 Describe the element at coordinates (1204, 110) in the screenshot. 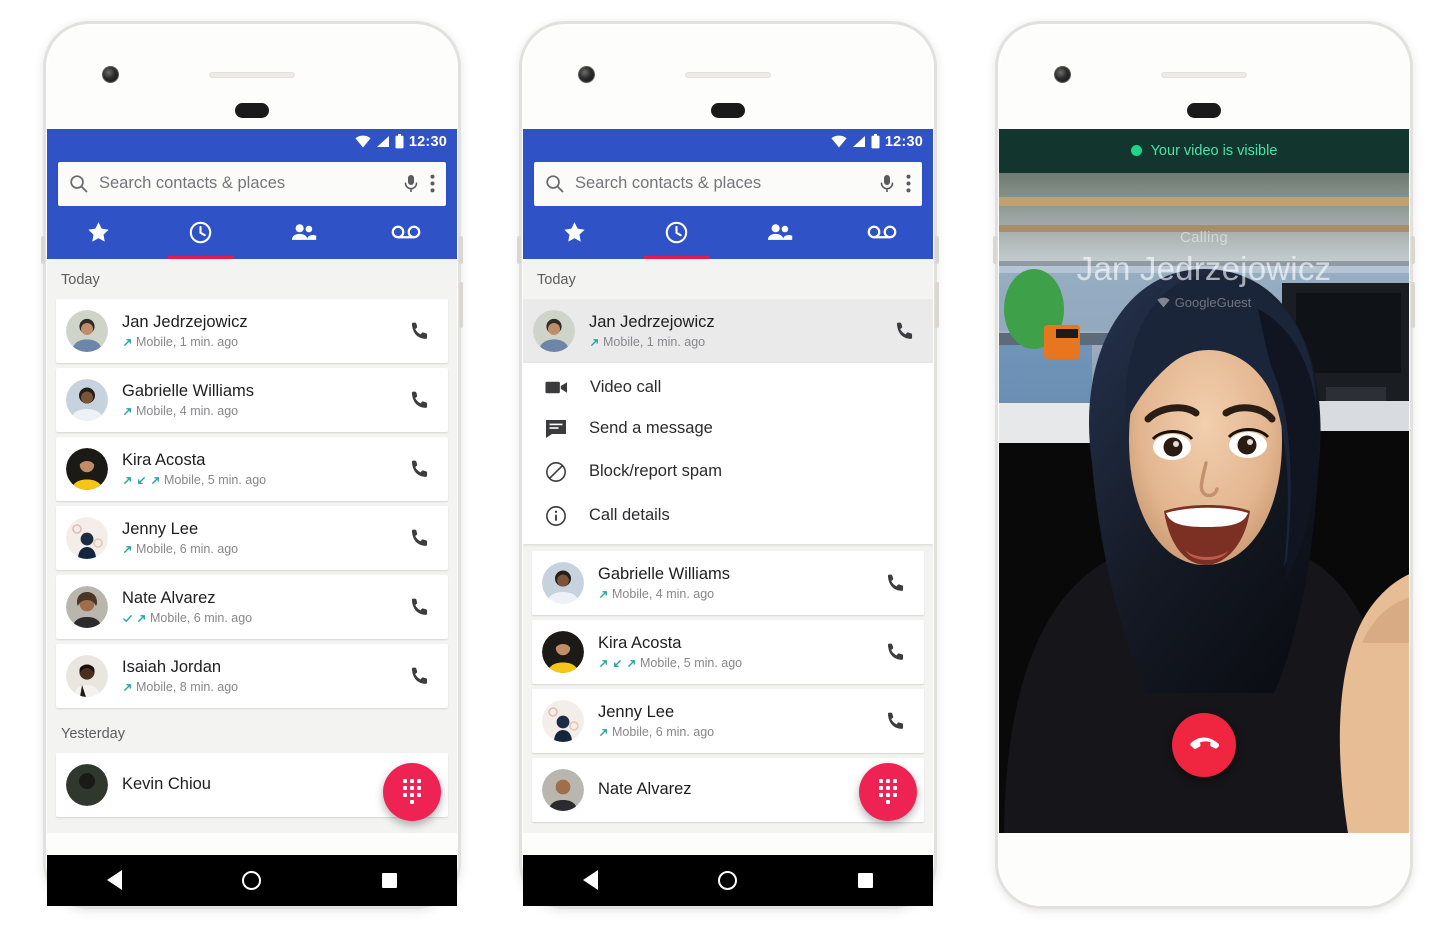

I see `sensor-pill` at that location.